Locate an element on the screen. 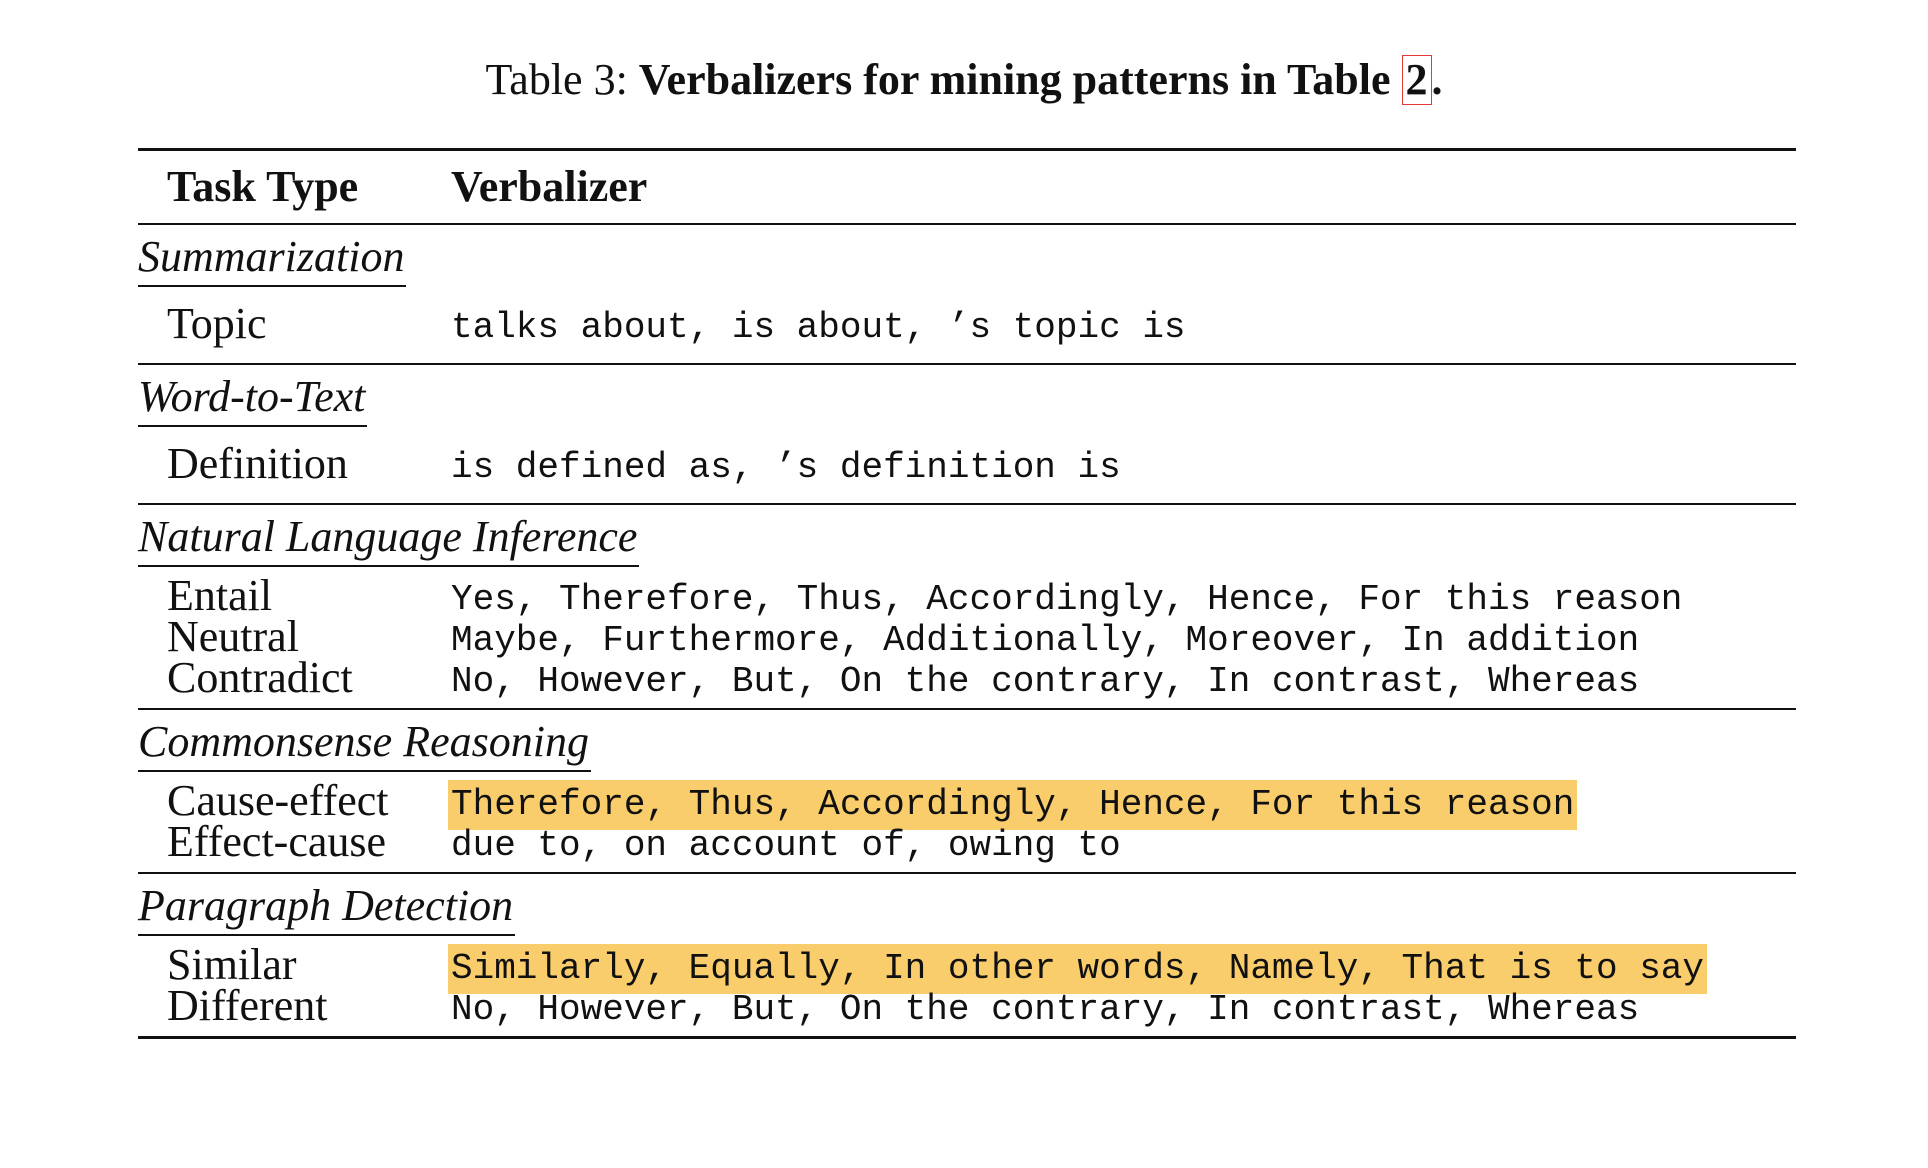  task-type-cell: Definition is located at coordinates (257, 463).